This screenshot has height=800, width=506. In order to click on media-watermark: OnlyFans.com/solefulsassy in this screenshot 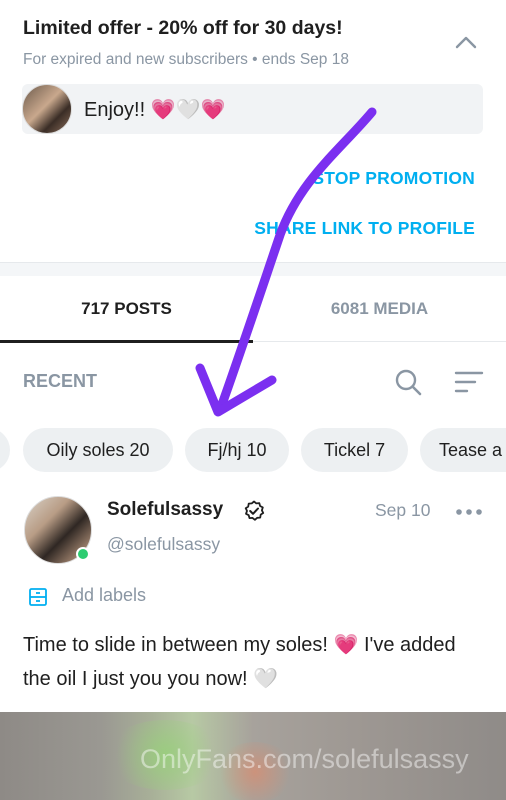, I will do `click(304, 759)`.